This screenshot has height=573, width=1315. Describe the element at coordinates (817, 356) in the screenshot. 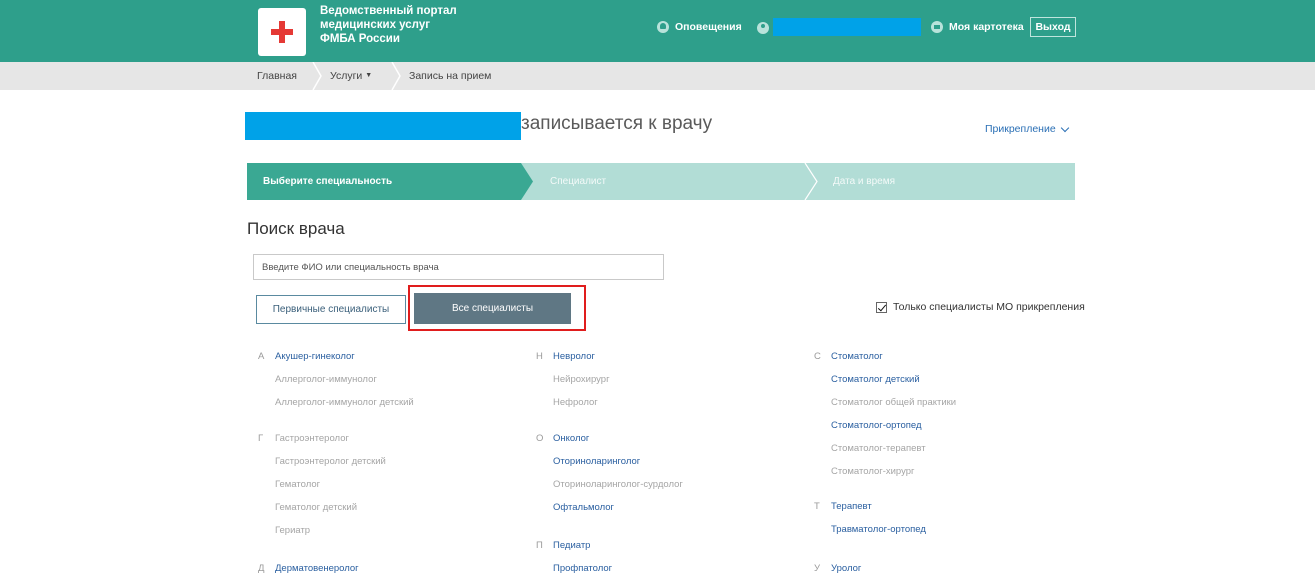

I see `alphabet-letter: С` at that location.